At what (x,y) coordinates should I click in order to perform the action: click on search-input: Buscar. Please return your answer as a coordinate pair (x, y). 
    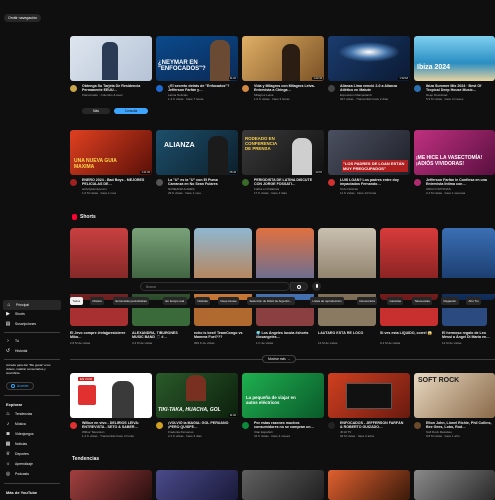
    Looking at the image, I should click on (215, 286).